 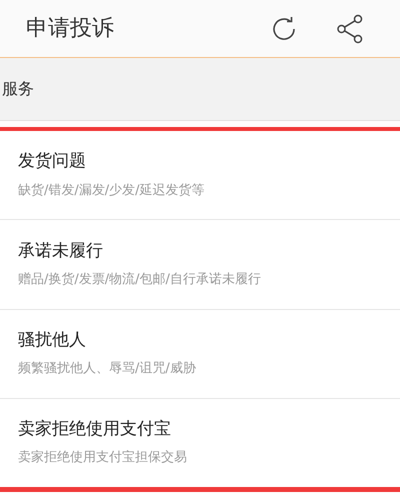 I want to click on option-description: 频繁骚扰他人、辱骂/诅咒/威胁, so click(x=107, y=369).